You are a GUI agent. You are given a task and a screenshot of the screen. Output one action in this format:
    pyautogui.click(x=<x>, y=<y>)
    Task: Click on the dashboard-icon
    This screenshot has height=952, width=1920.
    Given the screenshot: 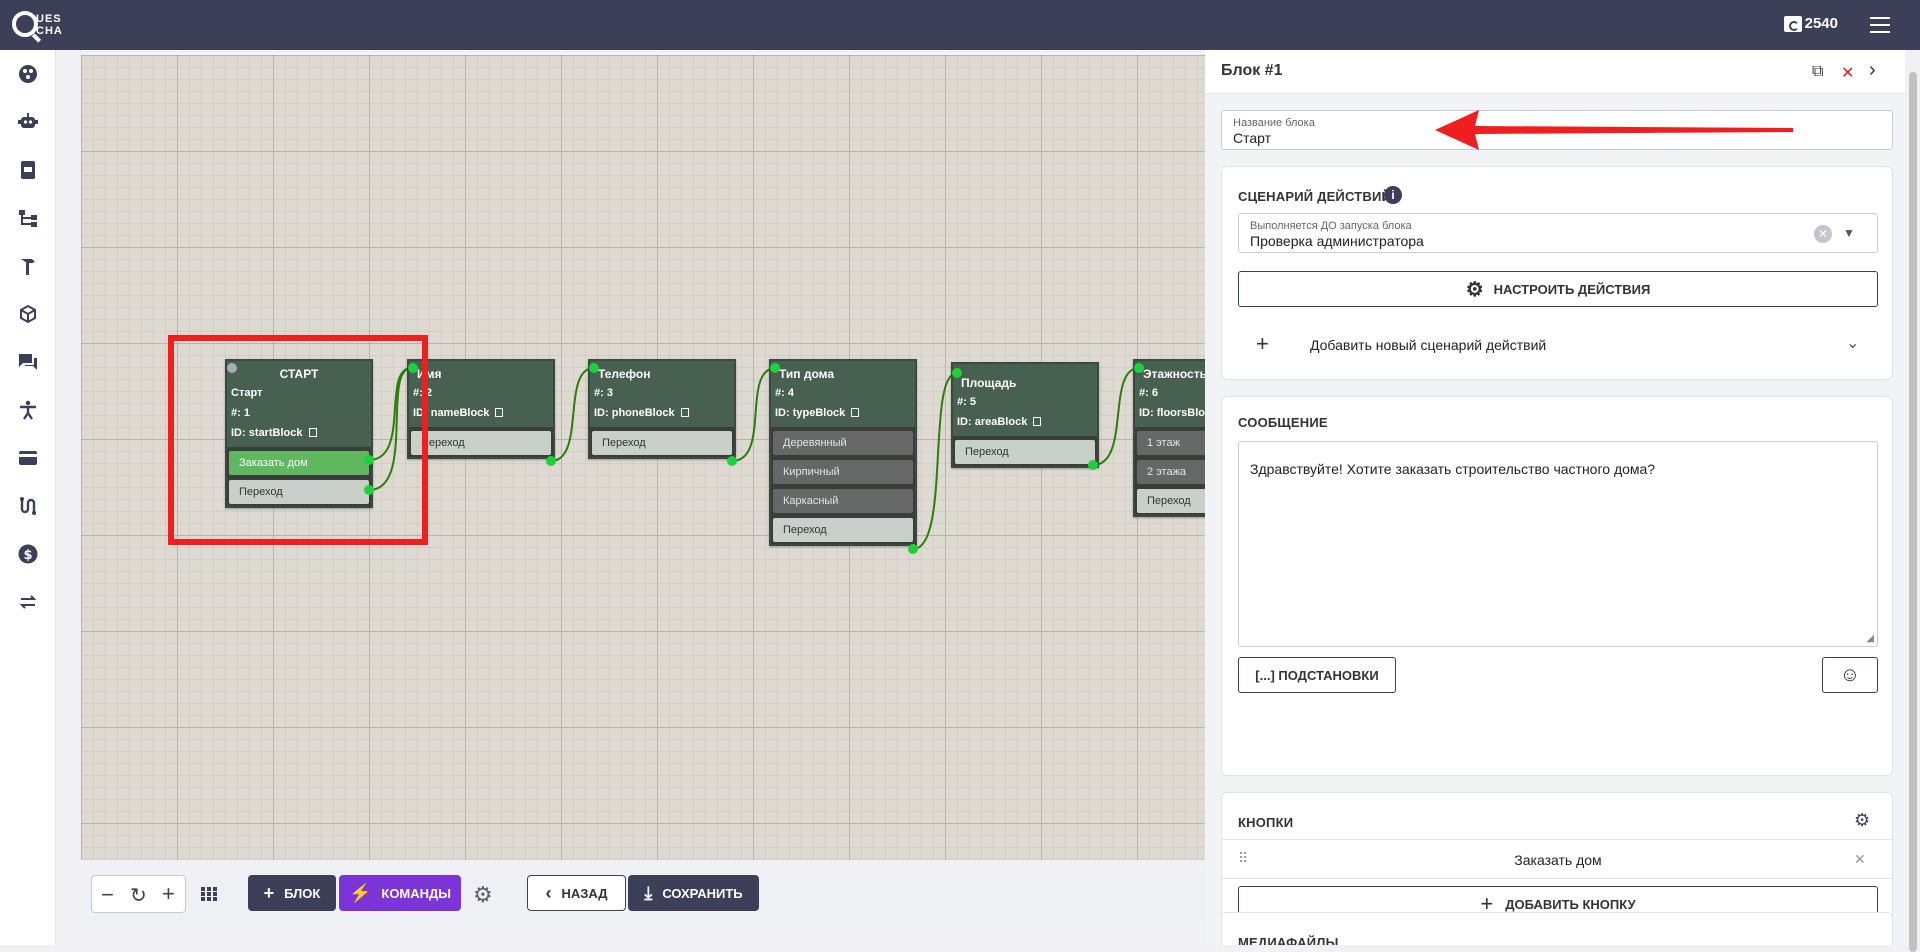 What is the action you would take?
    pyautogui.click(x=28, y=74)
    